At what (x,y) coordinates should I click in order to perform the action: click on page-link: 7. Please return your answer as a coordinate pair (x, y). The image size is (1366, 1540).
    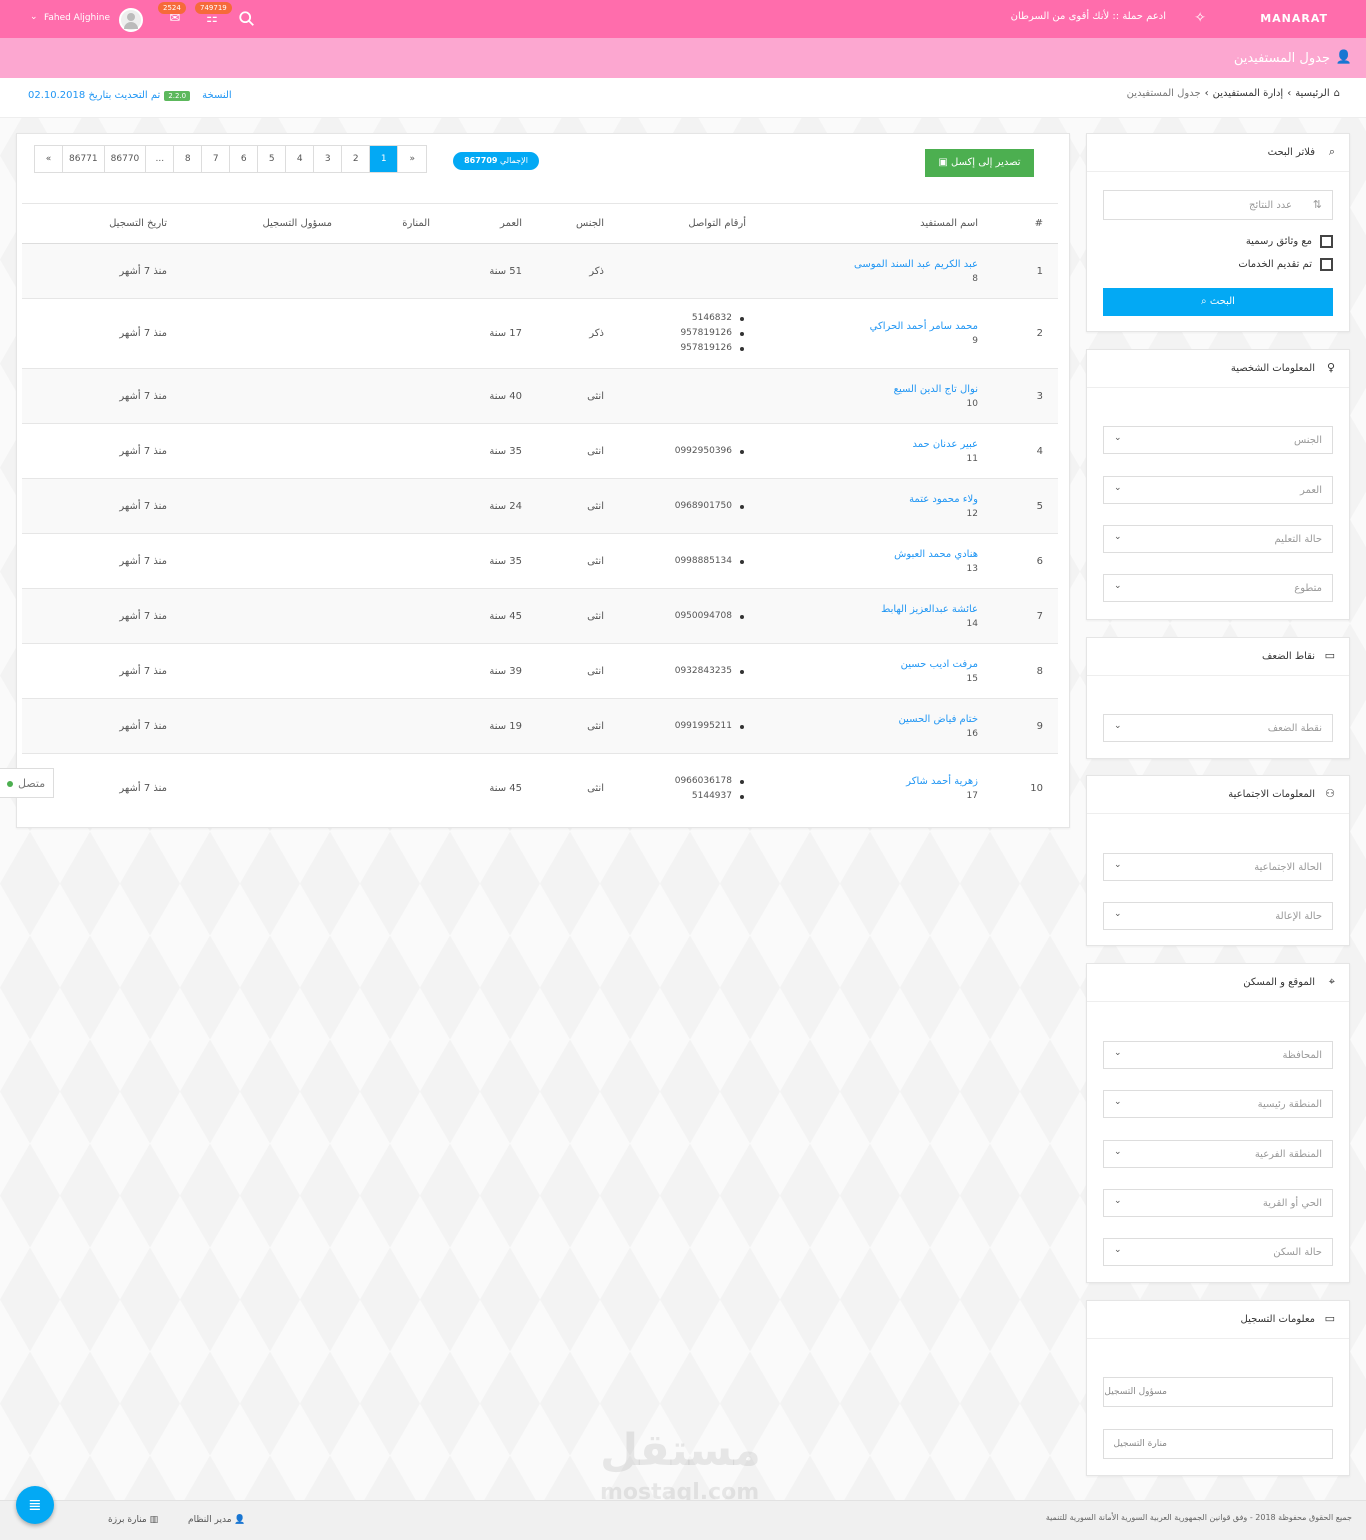
    Looking at the image, I should click on (216, 159).